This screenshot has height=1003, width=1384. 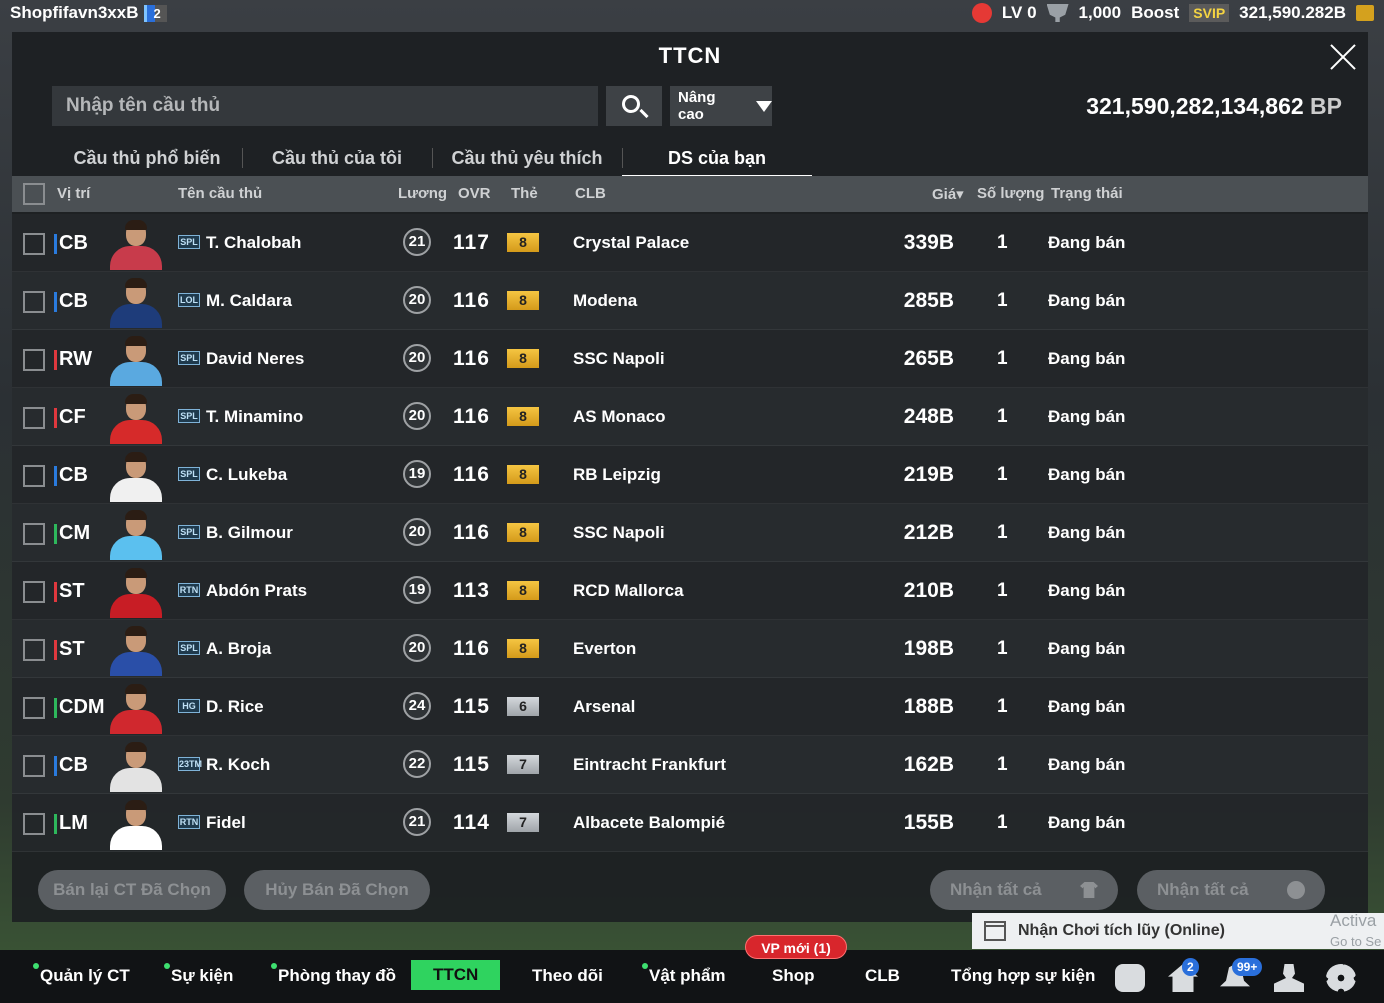 What do you see at coordinates (34, 194) in the screenshot?
I see `select-all-checkbox` at bounding box center [34, 194].